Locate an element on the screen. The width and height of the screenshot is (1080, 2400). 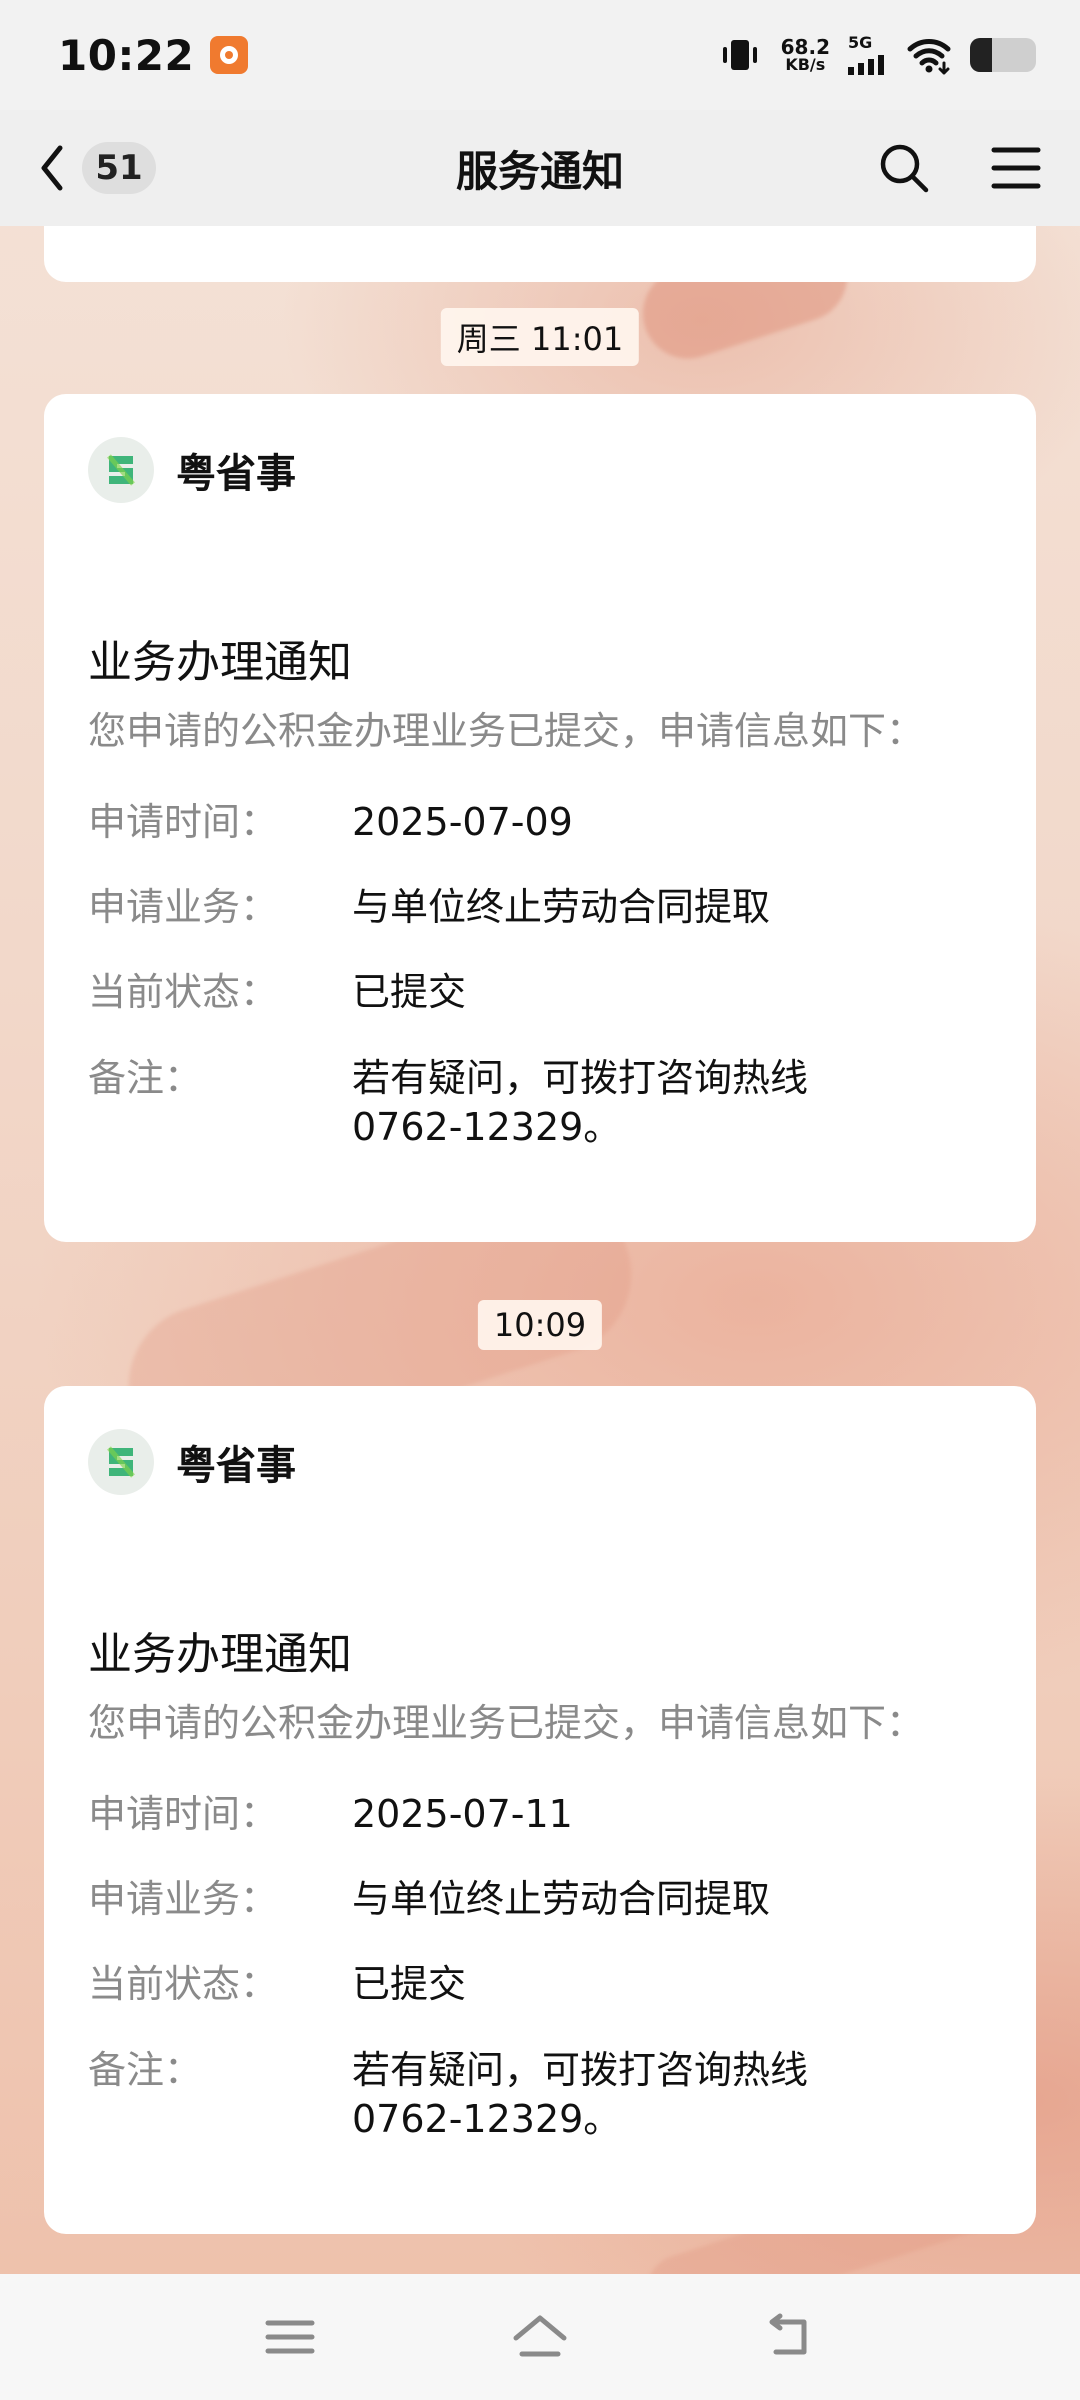
battery-icon is located at coordinates (1003, 55).